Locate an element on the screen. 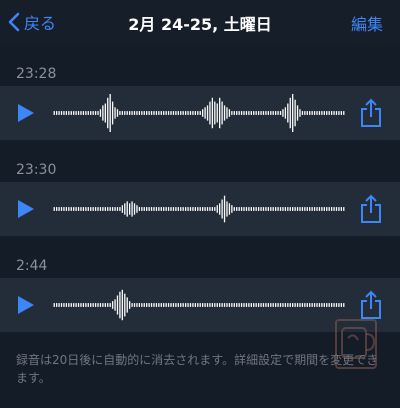 This screenshot has width=400, height=408. recording-time-3: 2:44 is located at coordinates (32, 266).